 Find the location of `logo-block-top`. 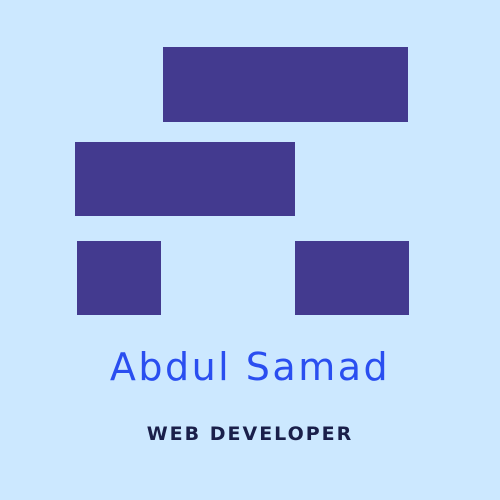

logo-block-top is located at coordinates (285, 84).